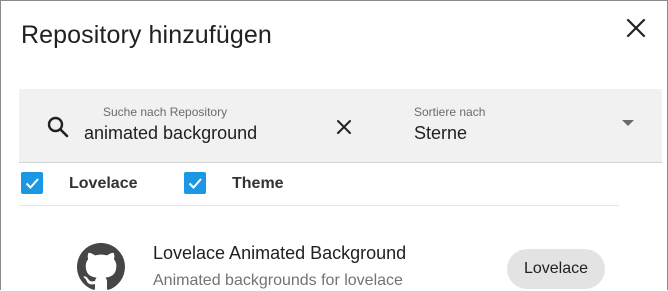 Image resolution: width=668 pixels, height=291 pixels. I want to click on repository-name: Lovelace Animated Background, so click(280, 253).